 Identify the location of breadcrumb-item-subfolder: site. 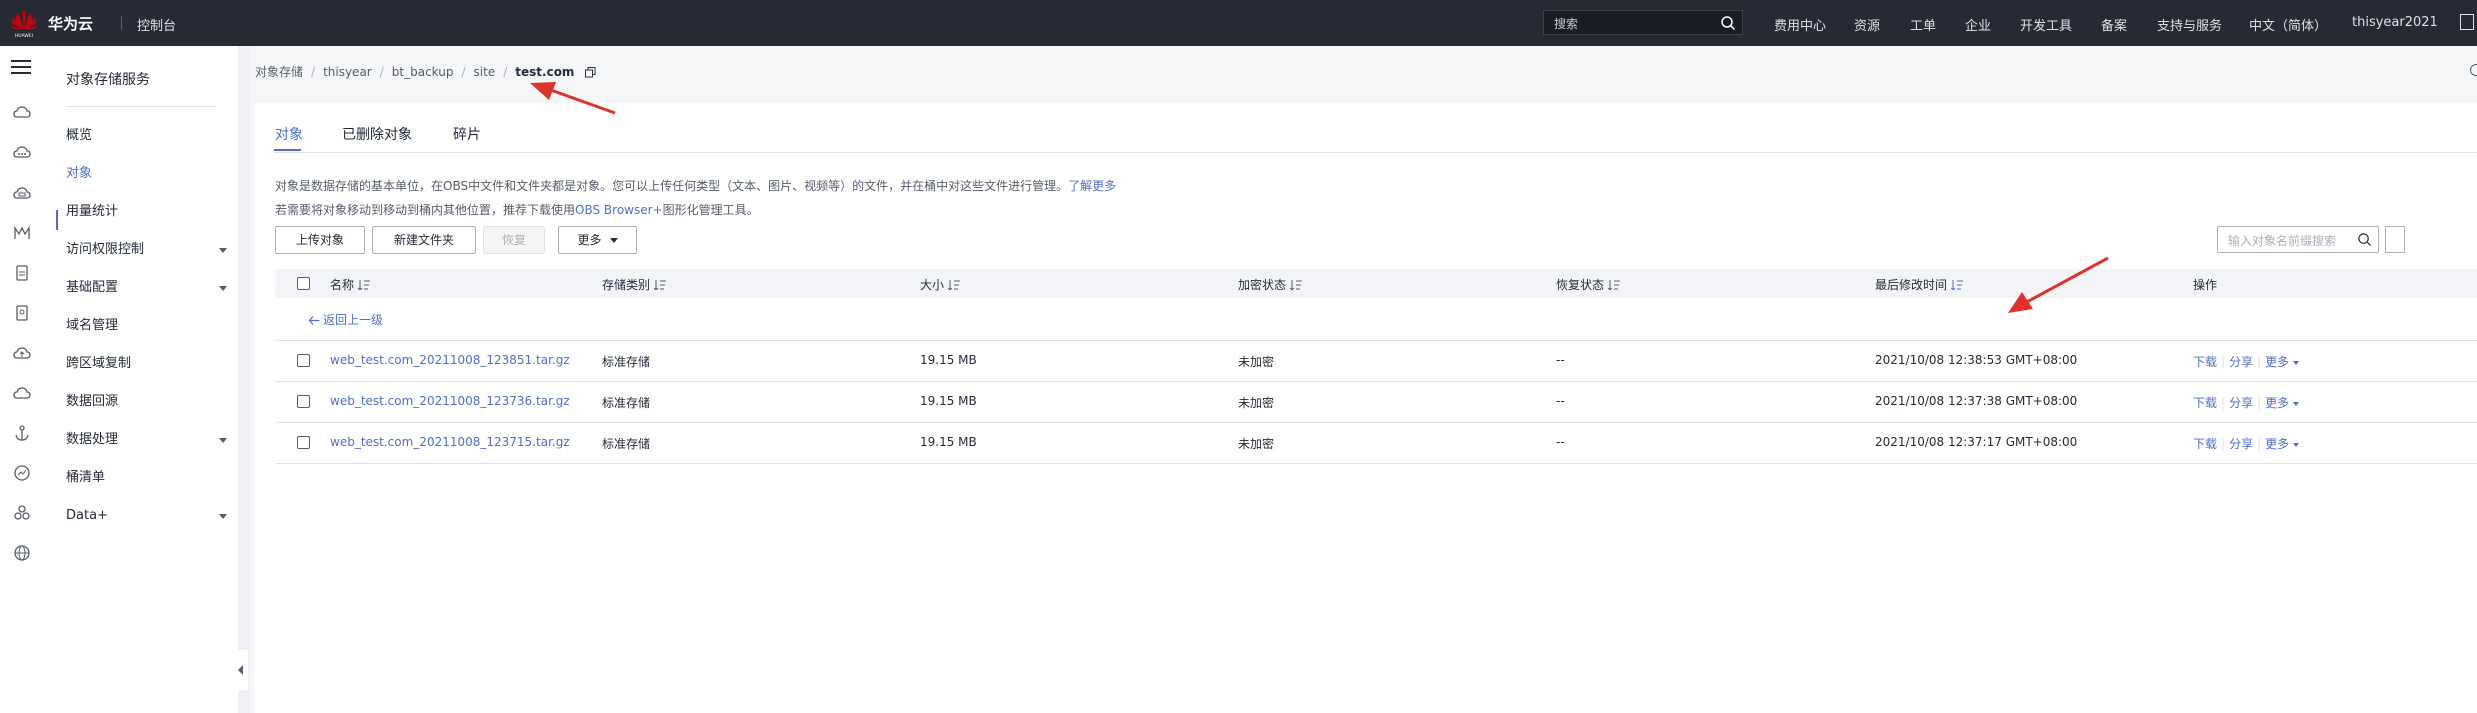
(485, 72).